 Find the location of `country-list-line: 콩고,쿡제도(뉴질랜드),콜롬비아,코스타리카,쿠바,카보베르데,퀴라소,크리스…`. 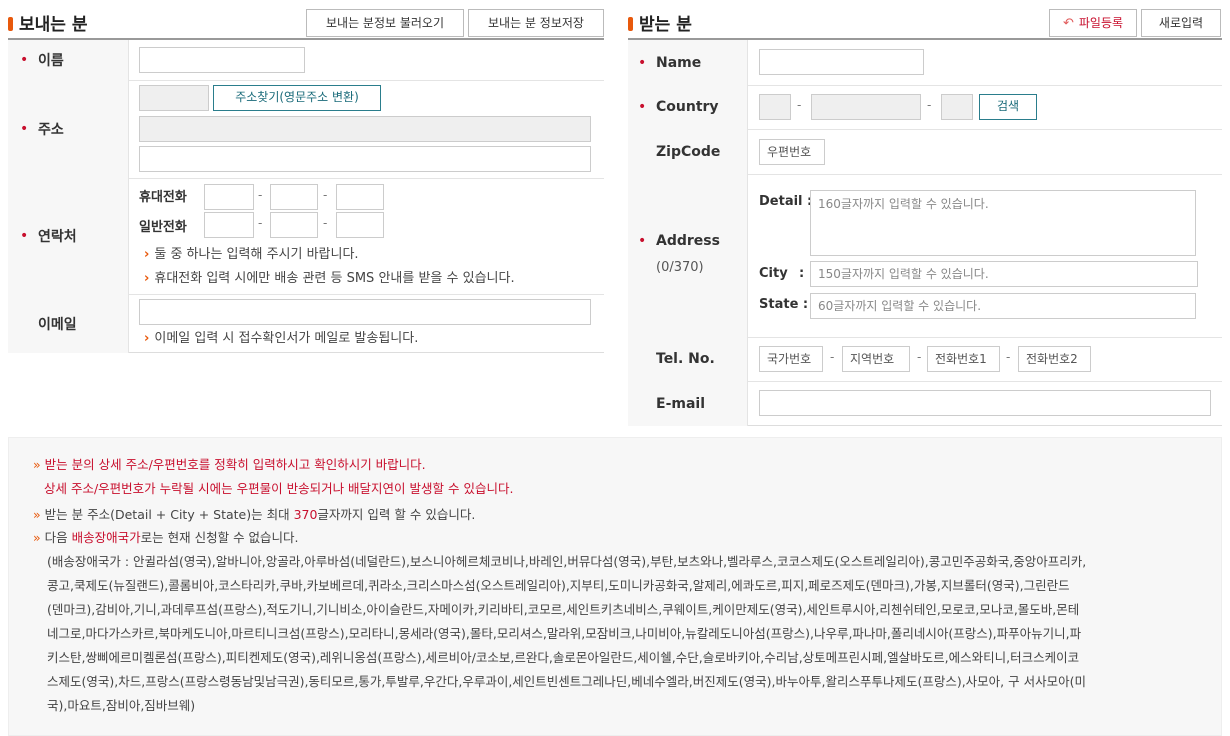

country-list-line: 콩고,쿡제도(뉴질랜드),콜롬비아,코스타리카,쿠바,카보베르데,퀴라소,크리스… is located at coordinates (558, 585).